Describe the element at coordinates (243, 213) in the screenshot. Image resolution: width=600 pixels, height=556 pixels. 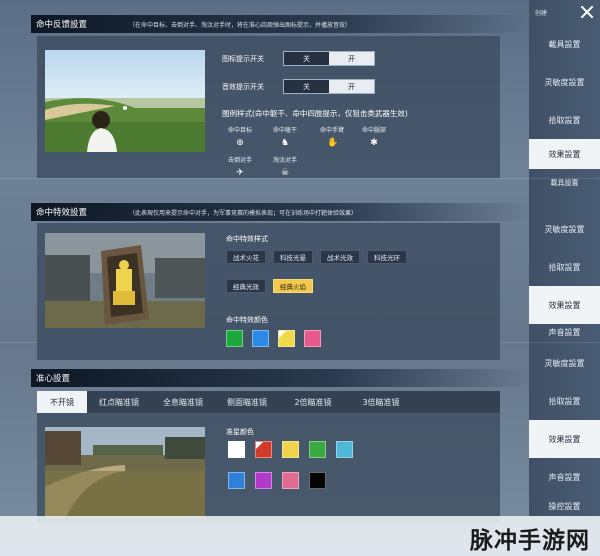
I see `effects-section-note: （此表現仅用来提示命中对手，为军事竞赛的模拟表现；可在训练场中打靶体验效果）` at that location.